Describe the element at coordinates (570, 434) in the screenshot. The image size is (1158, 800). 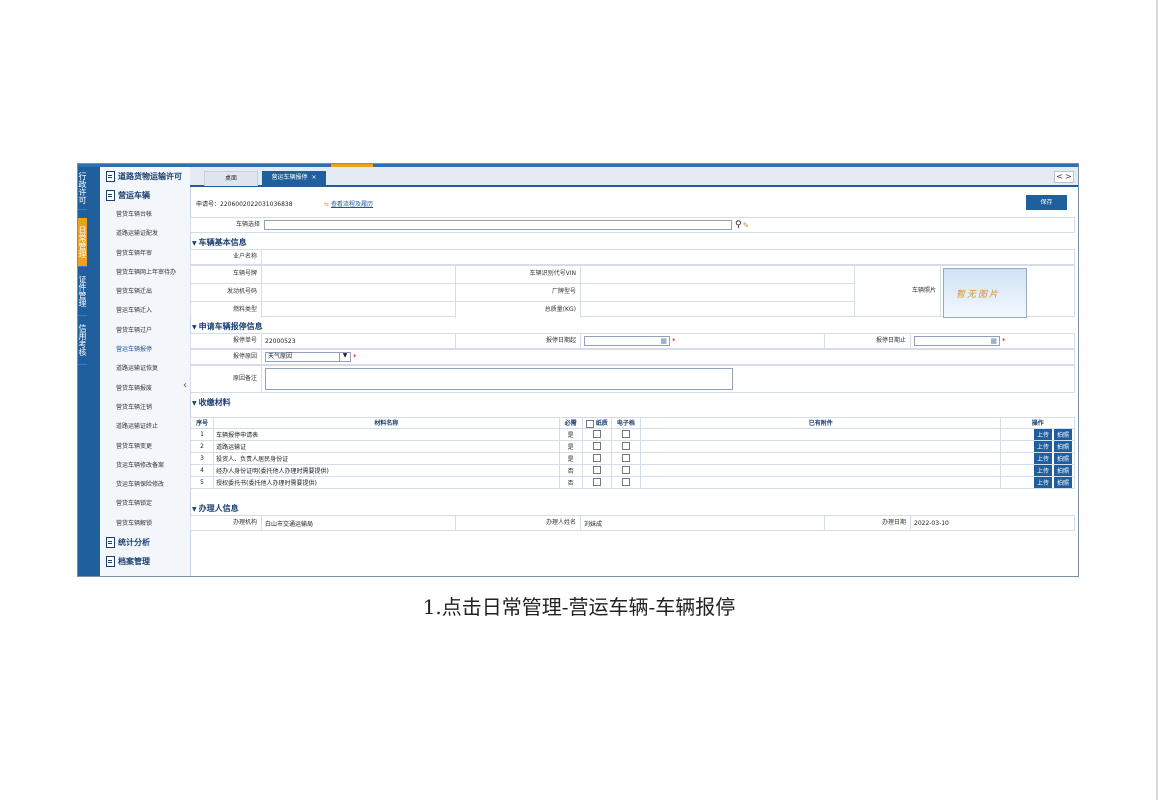
I see `row-required: 是` at that location.